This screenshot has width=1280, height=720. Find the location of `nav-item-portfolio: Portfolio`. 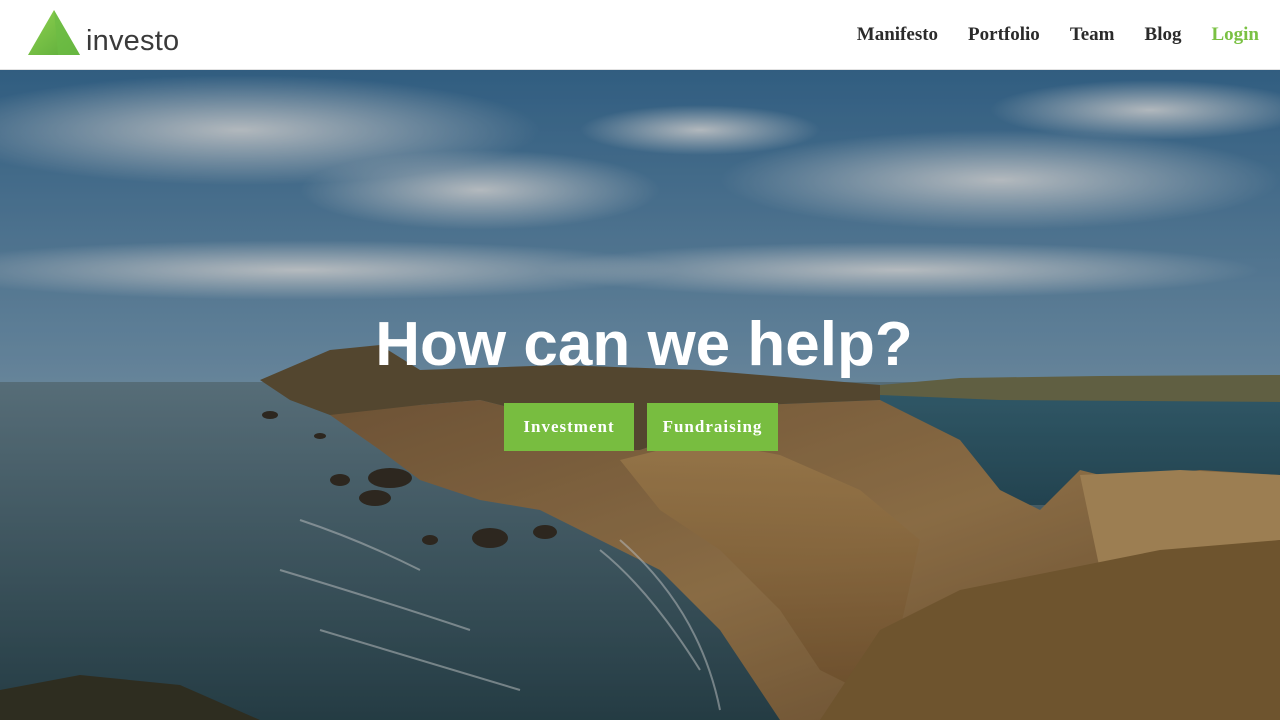

nav-item-portfolio: Portfolio is located at coordinates (1004, 35).